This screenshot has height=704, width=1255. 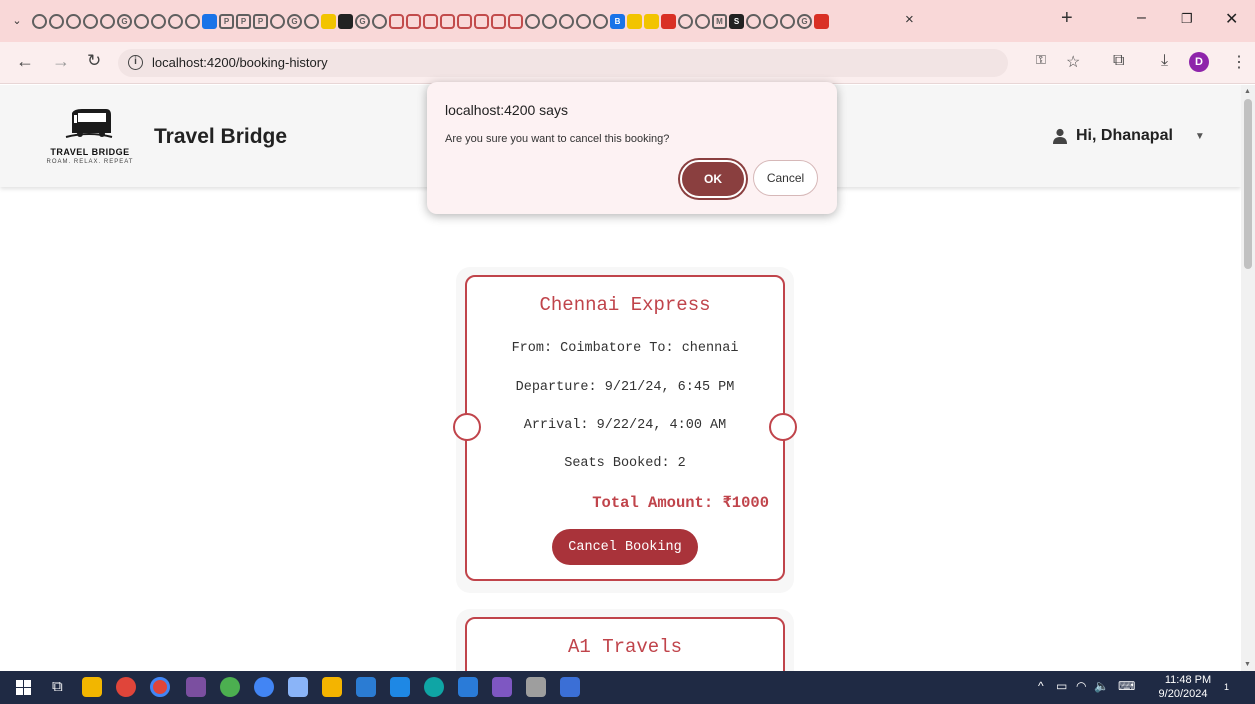 What do you see at coordinates (135, 62) in the screenshot?
I see `site-info-icon: i` at bounding box center [135, 62].